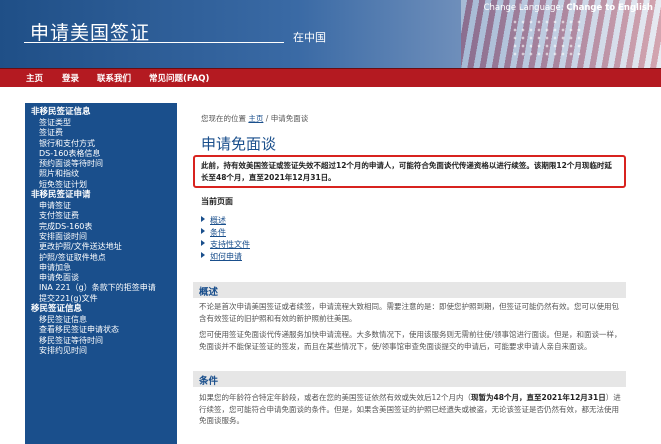 The width and height of the screenshot is (661, 444). Describe the element at coordinates (409, 290) in the screenshot. I see `section-header-overview: 概述` at that location.